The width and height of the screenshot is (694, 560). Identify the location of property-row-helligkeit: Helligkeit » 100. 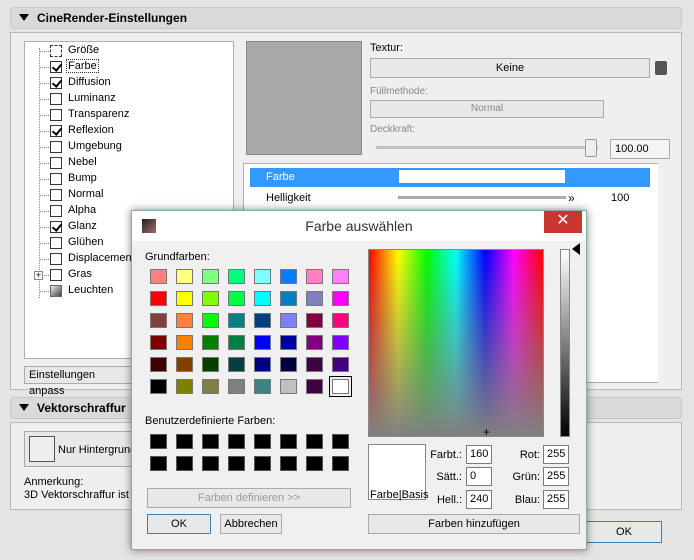
(450, 198).